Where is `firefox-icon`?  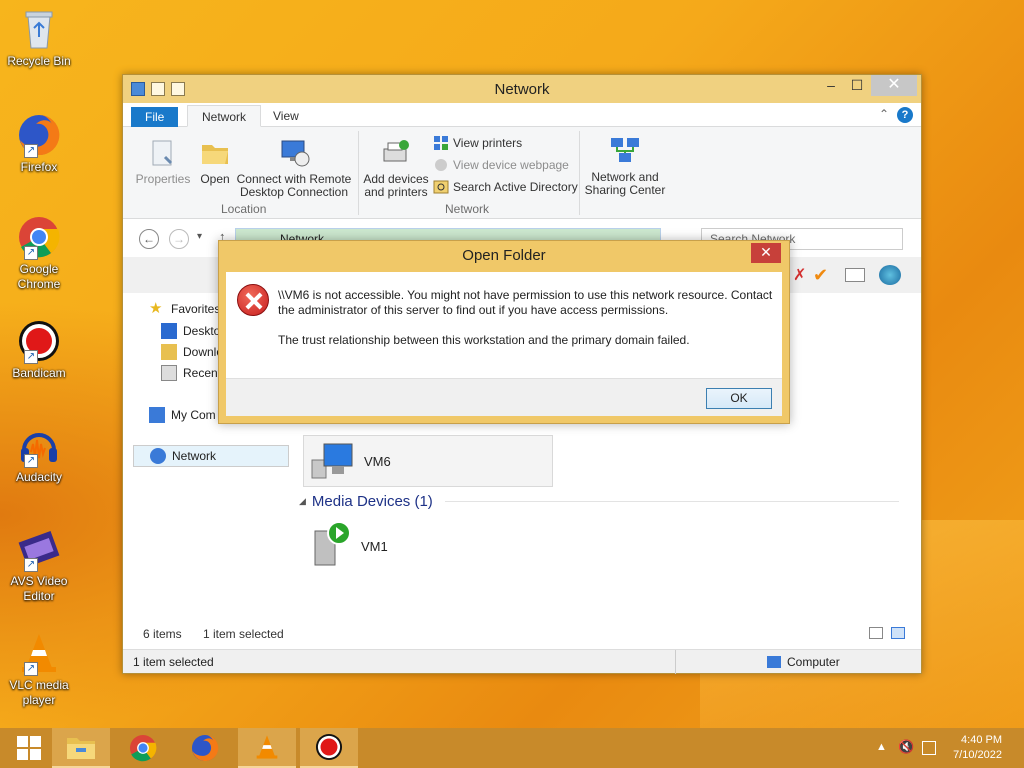 firefox-icon is located at coordinates (205, 748).